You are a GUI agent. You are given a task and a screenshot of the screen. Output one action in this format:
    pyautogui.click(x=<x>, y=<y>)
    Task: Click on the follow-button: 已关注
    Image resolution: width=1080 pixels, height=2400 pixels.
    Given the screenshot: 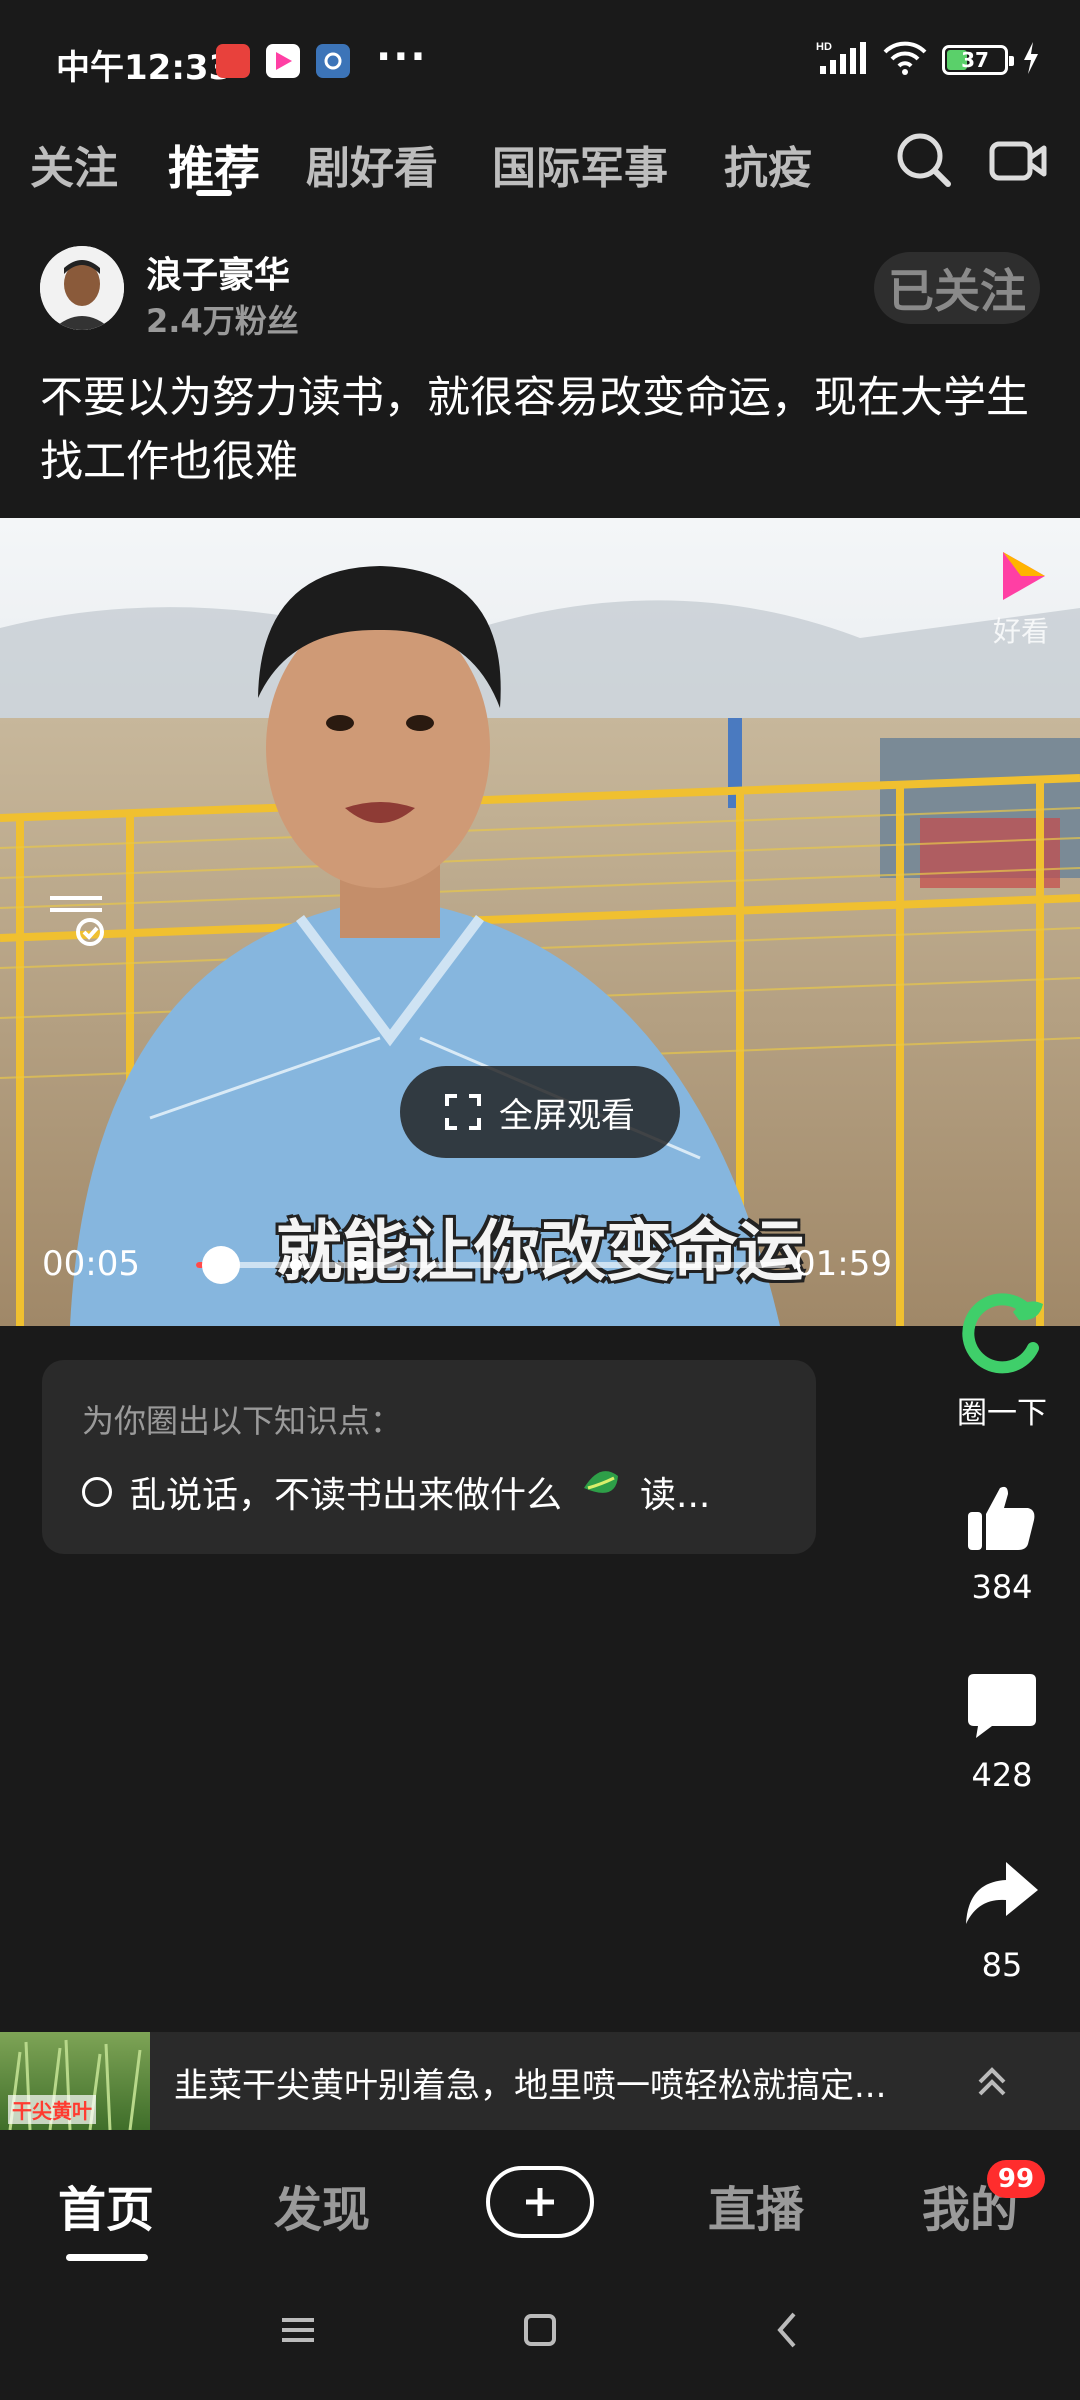 What is the action you would take?
    pyautogui.click(x=957, y=288)
    